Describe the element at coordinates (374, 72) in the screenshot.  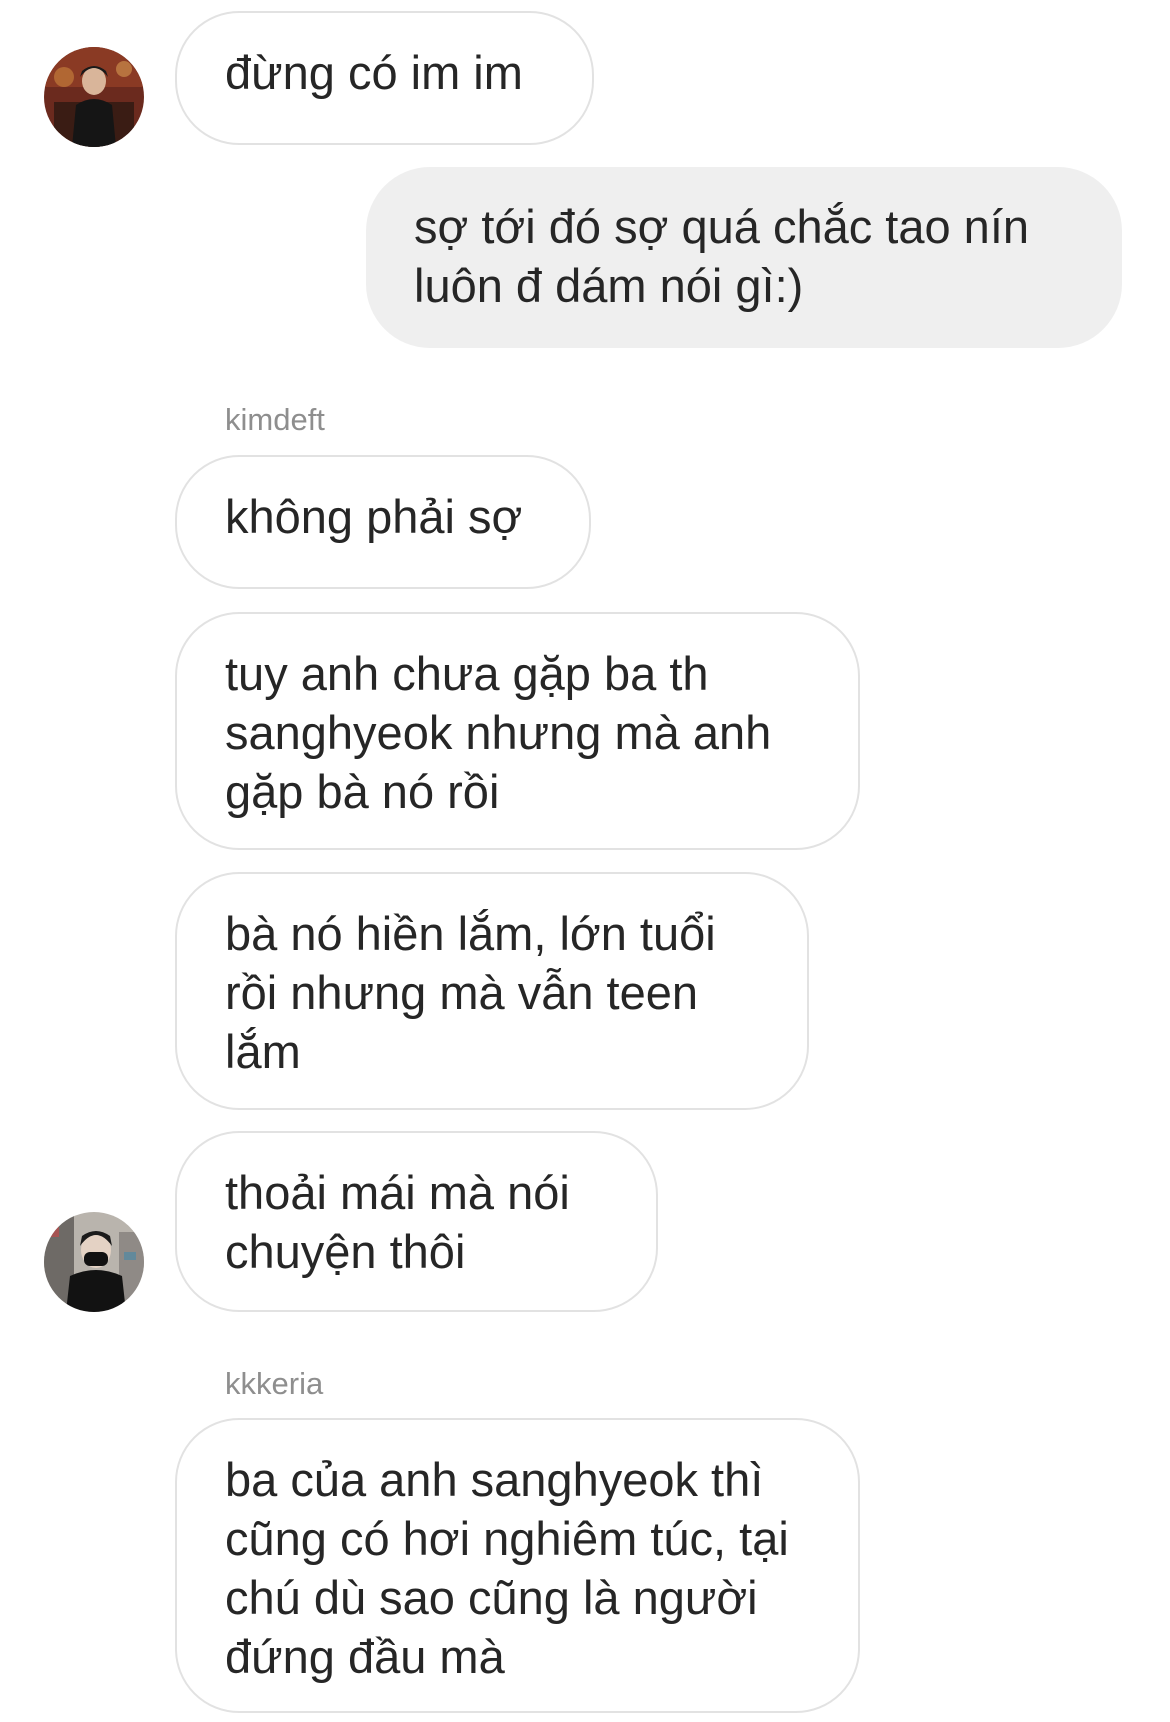
I see `message-text: đừng có im im` at that location.